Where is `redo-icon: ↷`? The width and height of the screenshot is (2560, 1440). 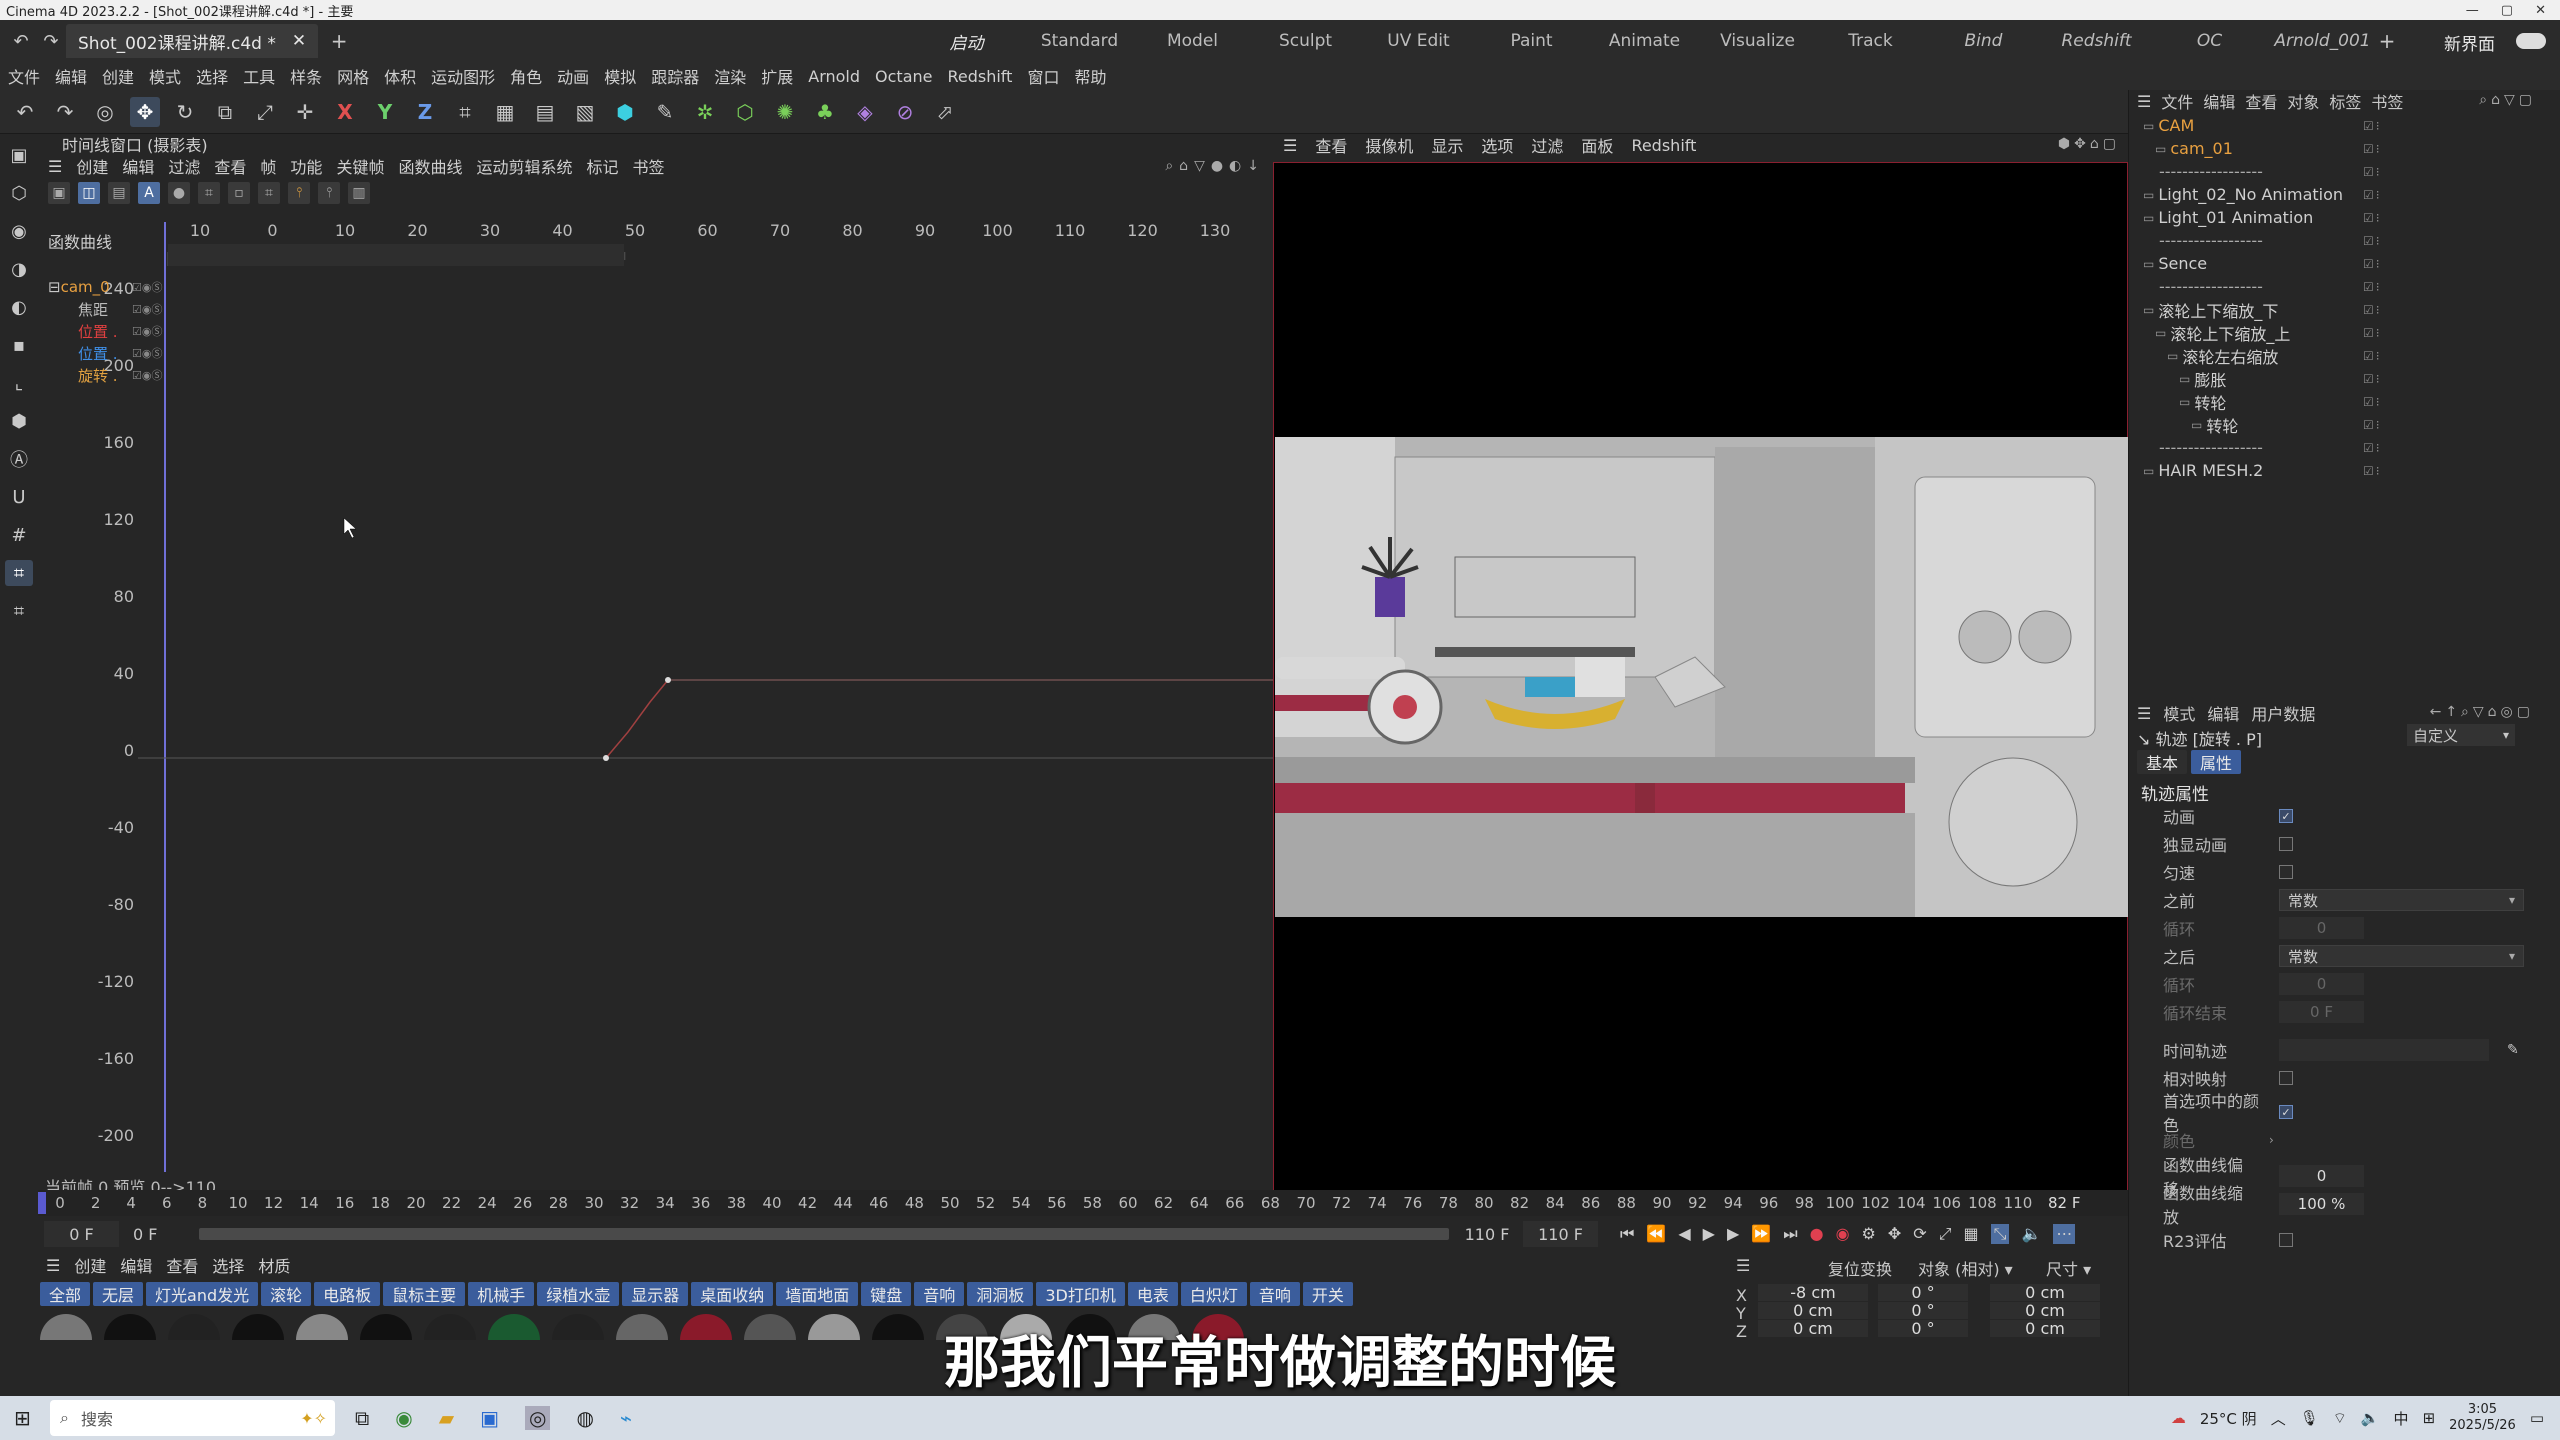
redo-icon: ↷ is located at coordinates (65, 112).